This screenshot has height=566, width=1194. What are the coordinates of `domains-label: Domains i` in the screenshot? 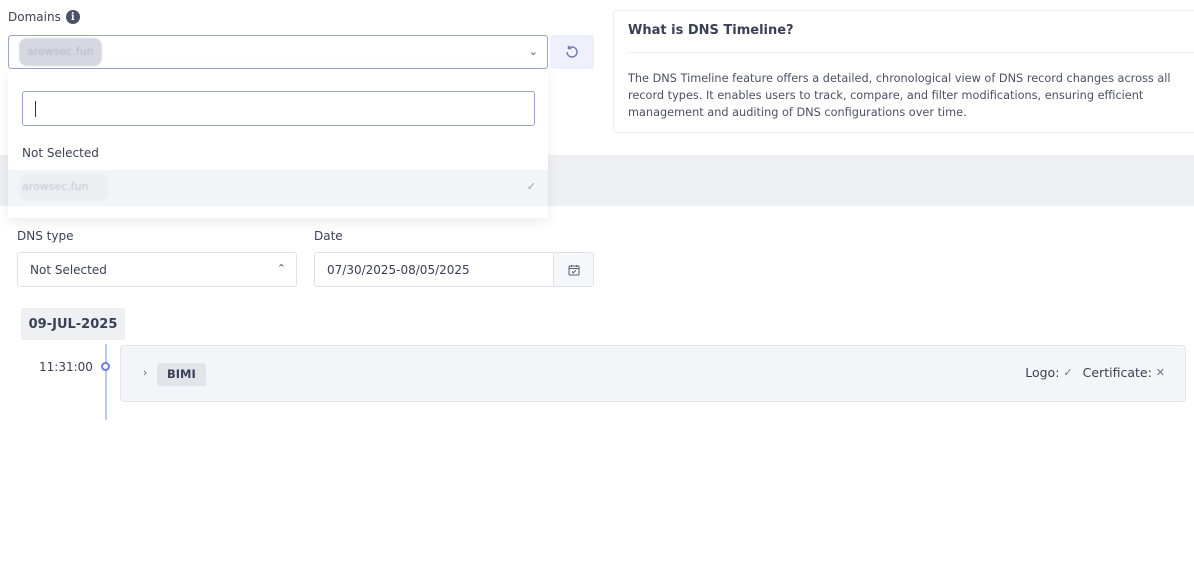 It's located at (44, 17).